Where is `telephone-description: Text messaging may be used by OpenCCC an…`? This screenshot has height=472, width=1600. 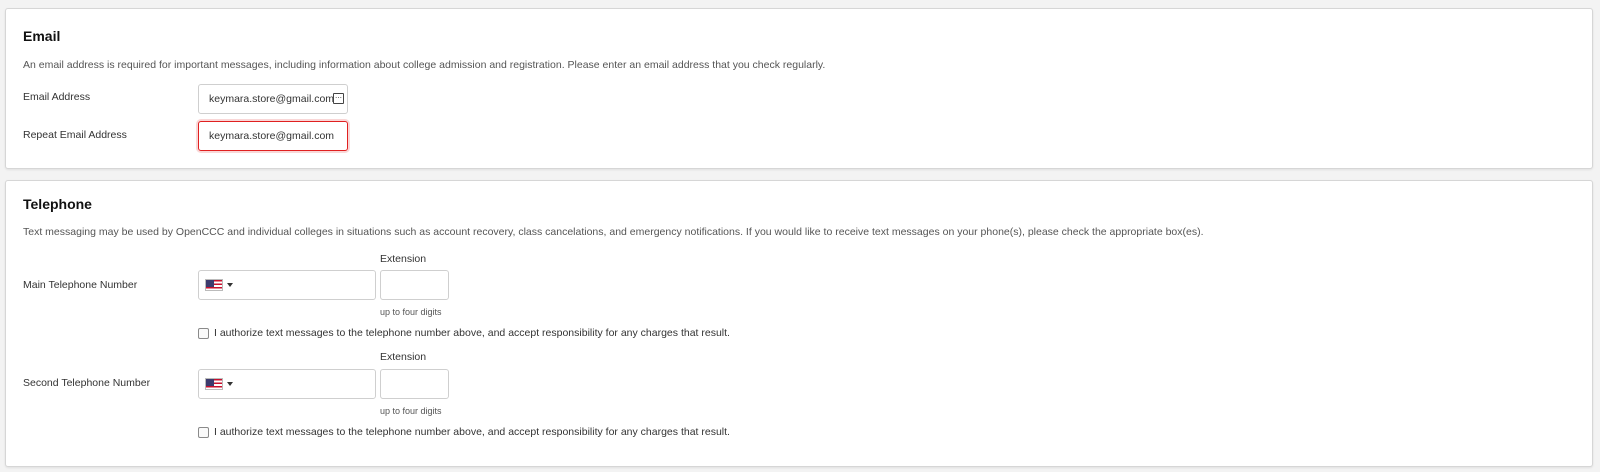
telephone-description: Text messaging may be used by OpenCCC an… is located at coordinates (613, 232).